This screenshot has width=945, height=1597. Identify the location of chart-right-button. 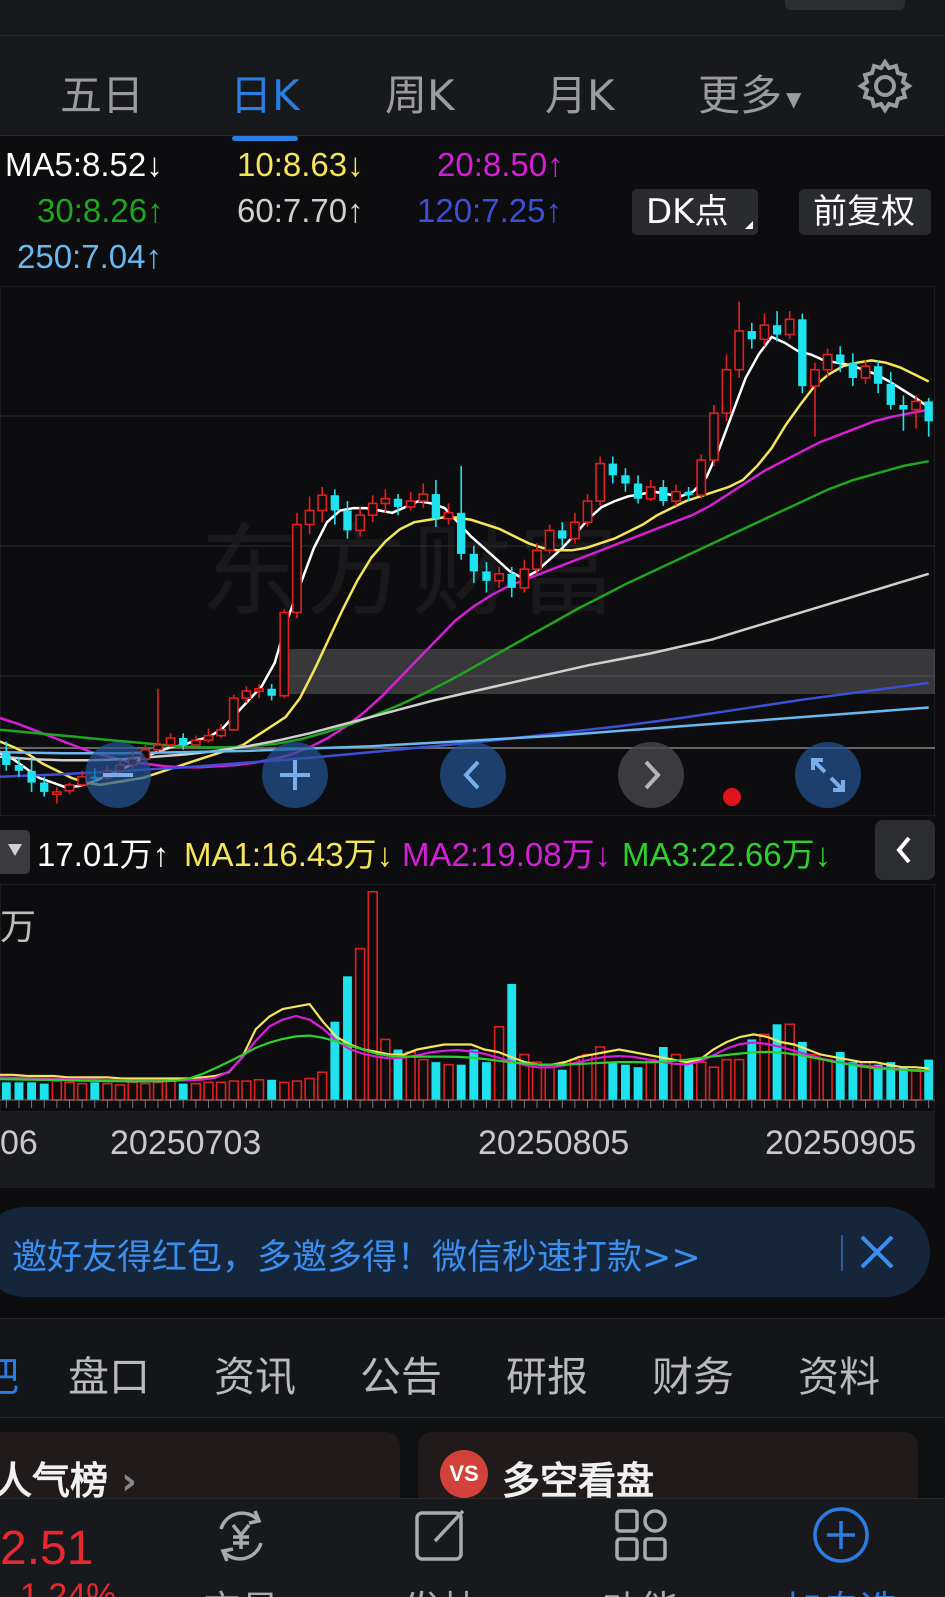
(651, 775).